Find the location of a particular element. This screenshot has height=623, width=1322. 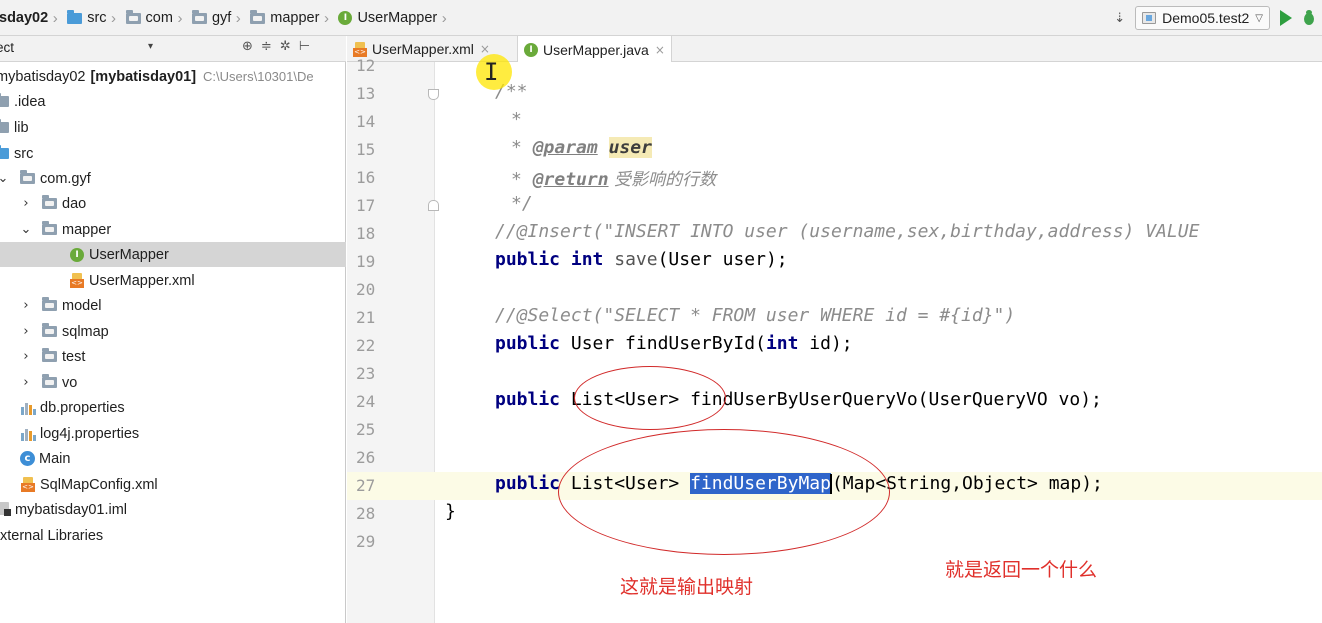

run-config-label: Demo05.test2 is located at coordinates (1206, 18).